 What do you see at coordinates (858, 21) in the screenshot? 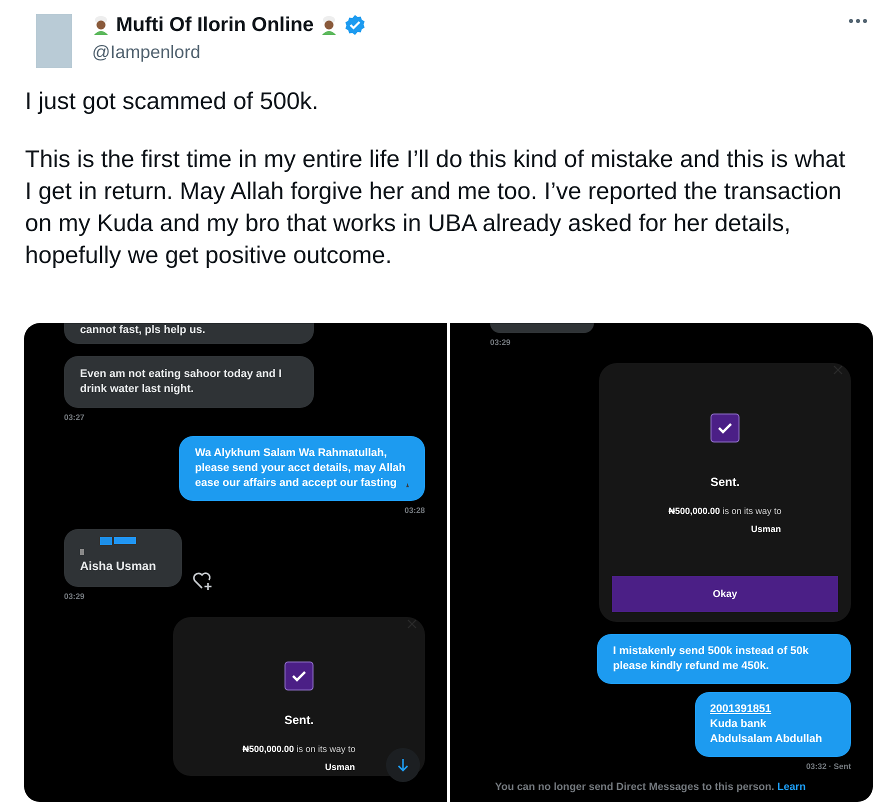
I see `more-options-icon` at bounding box center [858, 21].